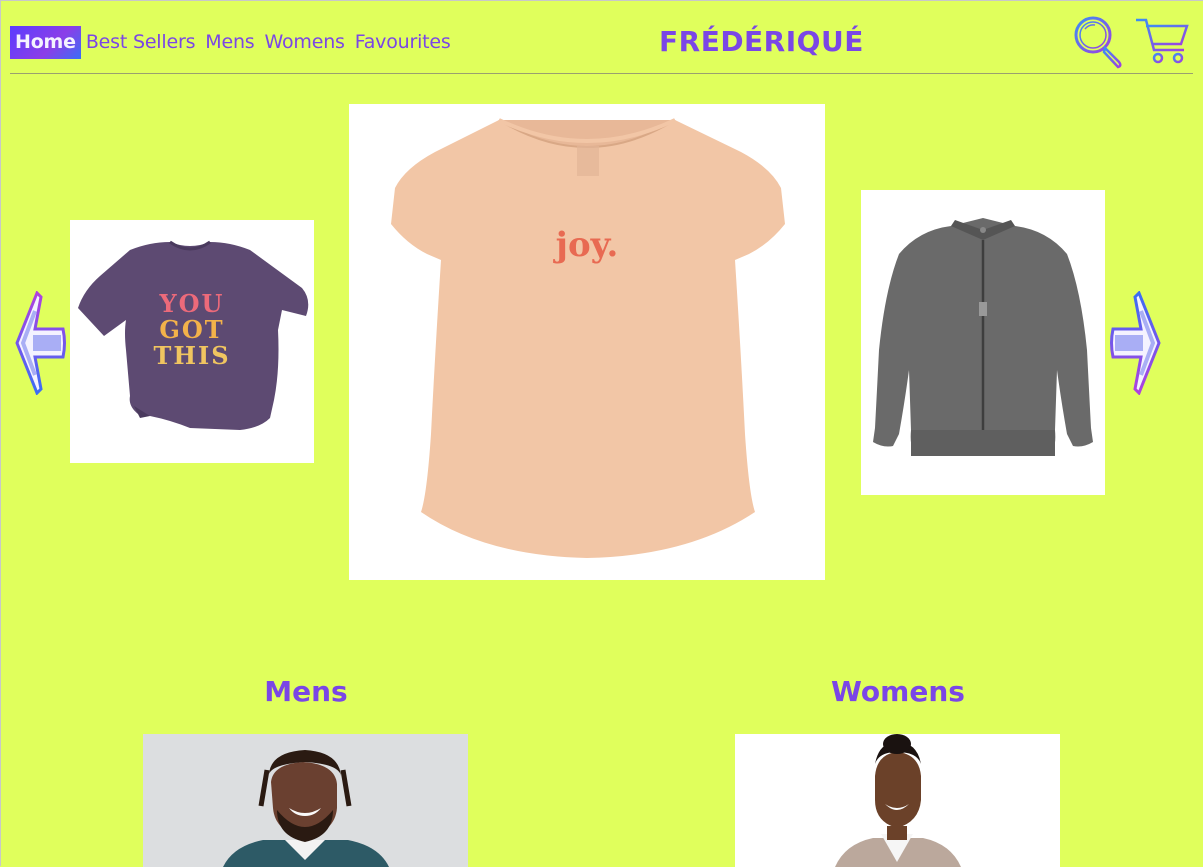 This screenshot has height=867, width=1203. What do you see at coordinates (191, 329) in the screenshot?
I see `svg-text: GOT` at bounding box center [191, 329].